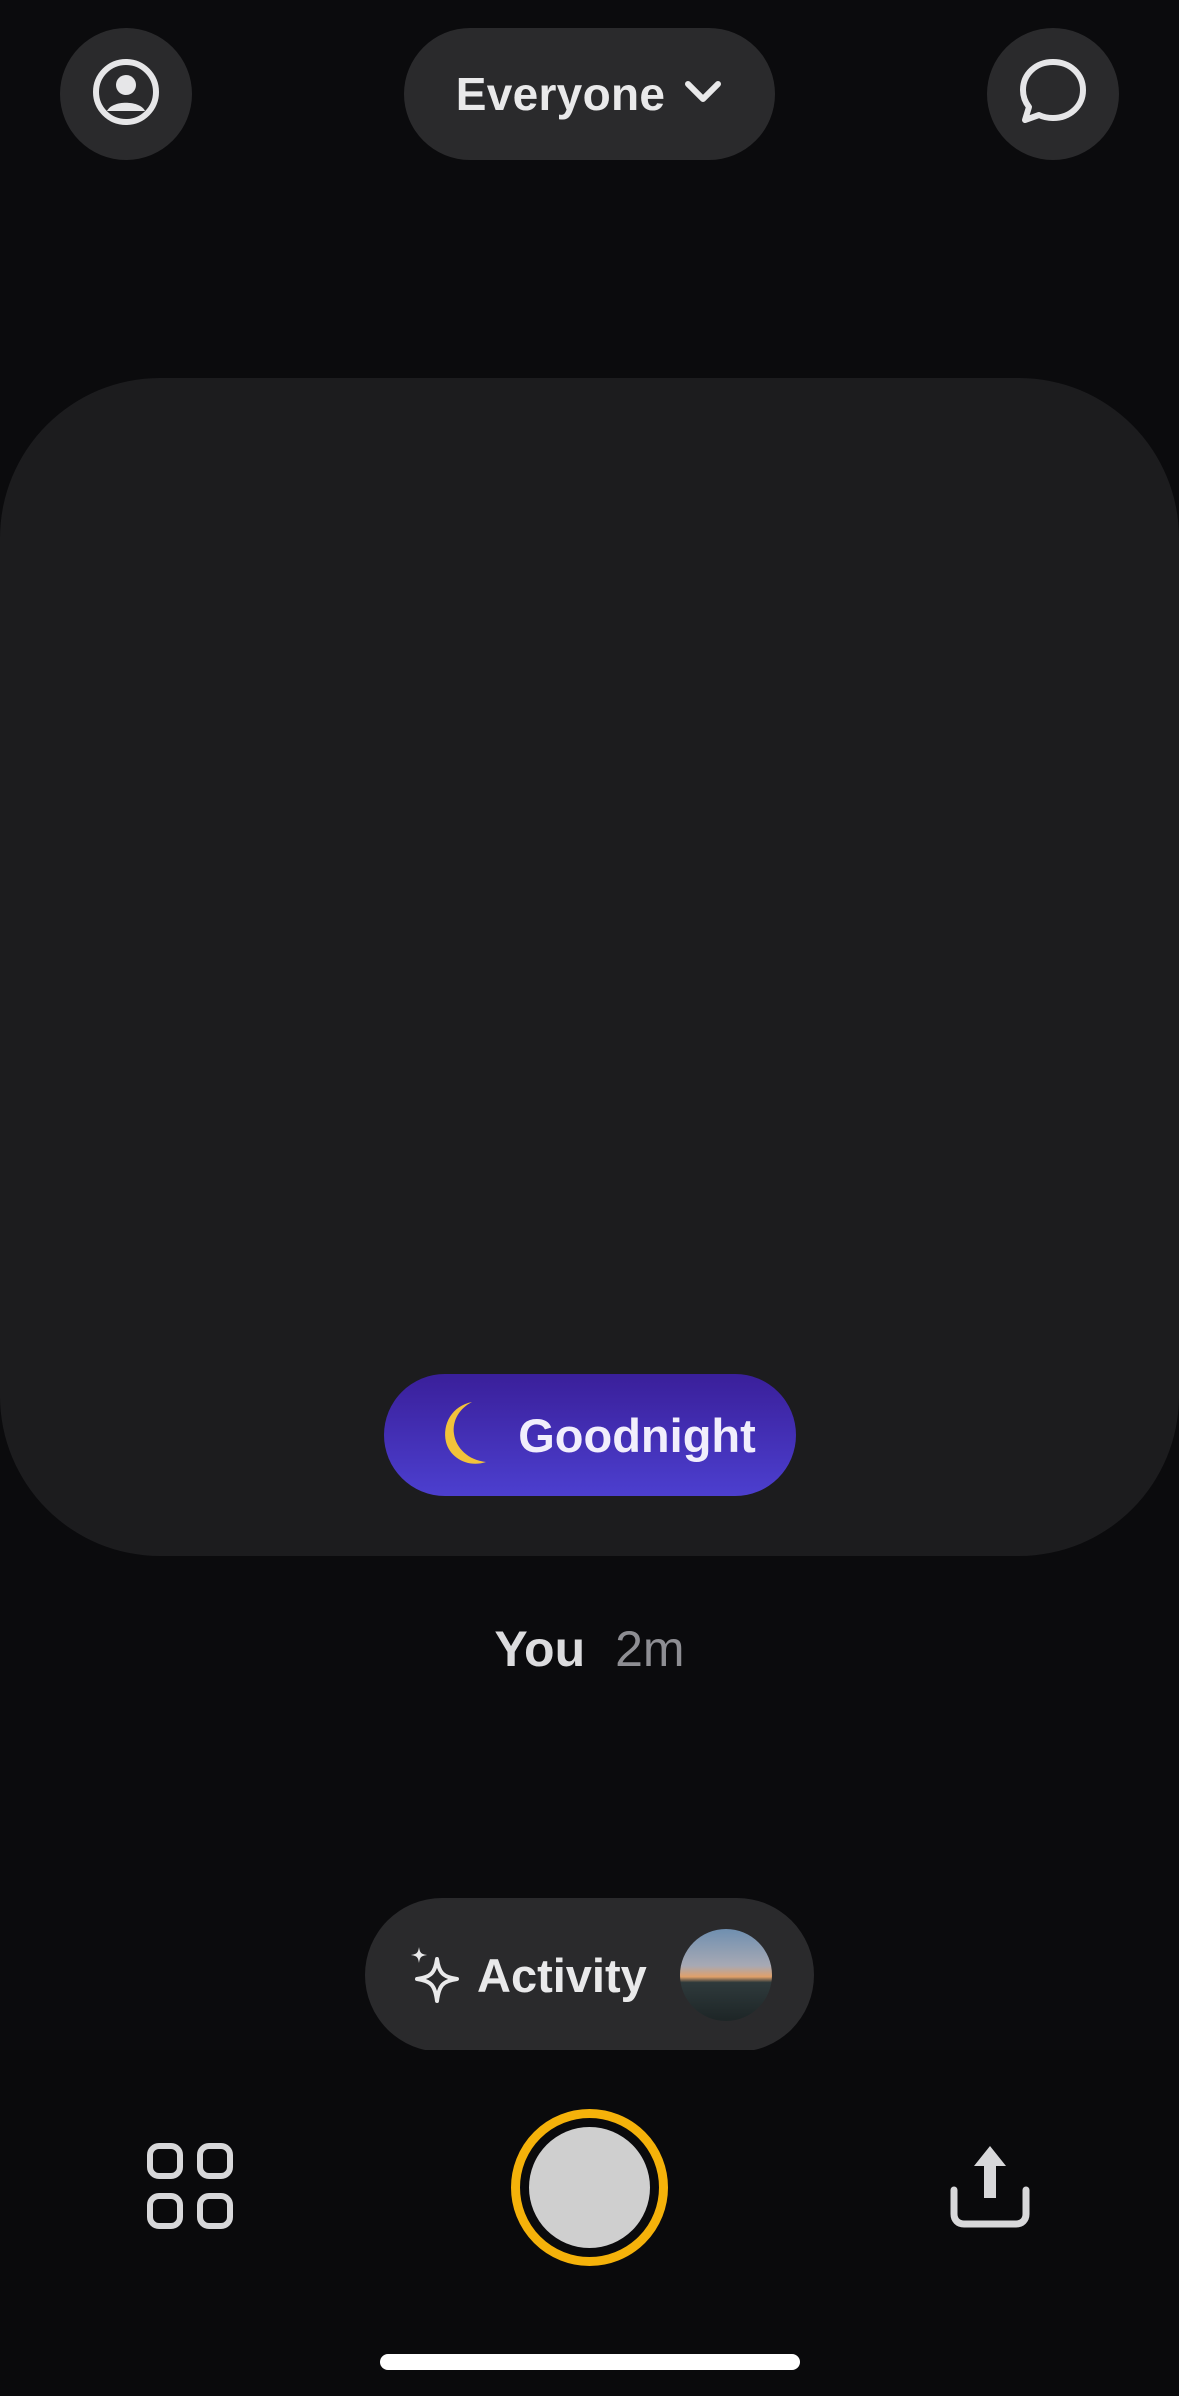  What do you see at coordinates (703, 94) in the screenshot?
I see `chevron-down-icon` at bounding box center [703, 94].